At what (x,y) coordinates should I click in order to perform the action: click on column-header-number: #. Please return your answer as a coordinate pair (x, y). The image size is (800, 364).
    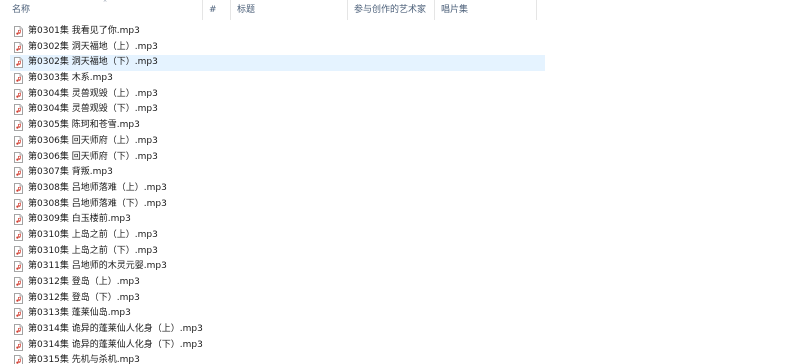
    Looking at the image, I should click on (216, 10).